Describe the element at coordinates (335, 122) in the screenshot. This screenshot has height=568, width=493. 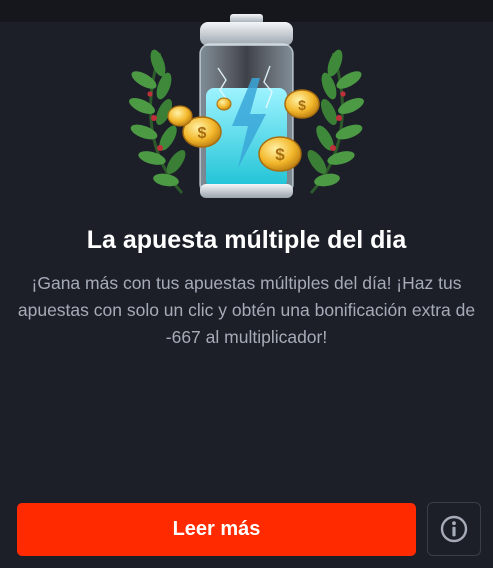
I see `laurel-right-icon` at that location.